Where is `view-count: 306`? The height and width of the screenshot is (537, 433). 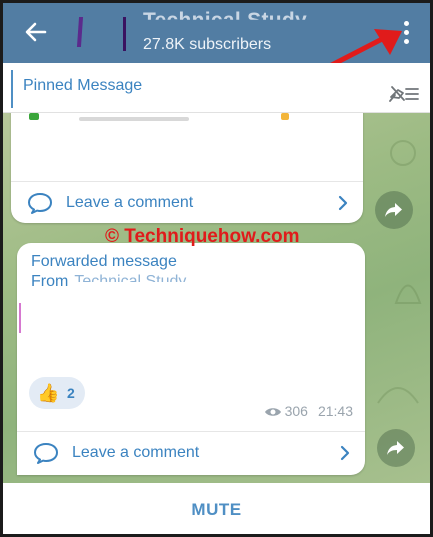 view-count: 306 is located at coordinates (296, 411).